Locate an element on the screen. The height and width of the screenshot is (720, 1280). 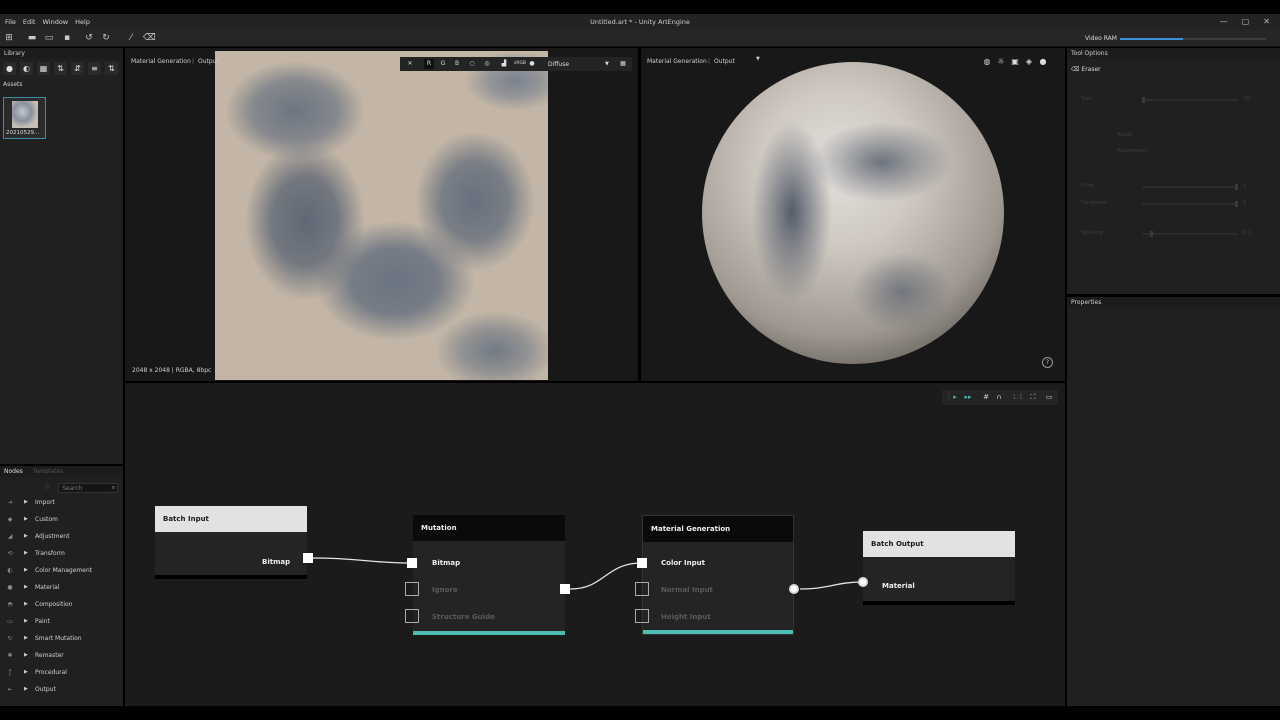
input-port-bitmap is located at coordinates (412, 563).